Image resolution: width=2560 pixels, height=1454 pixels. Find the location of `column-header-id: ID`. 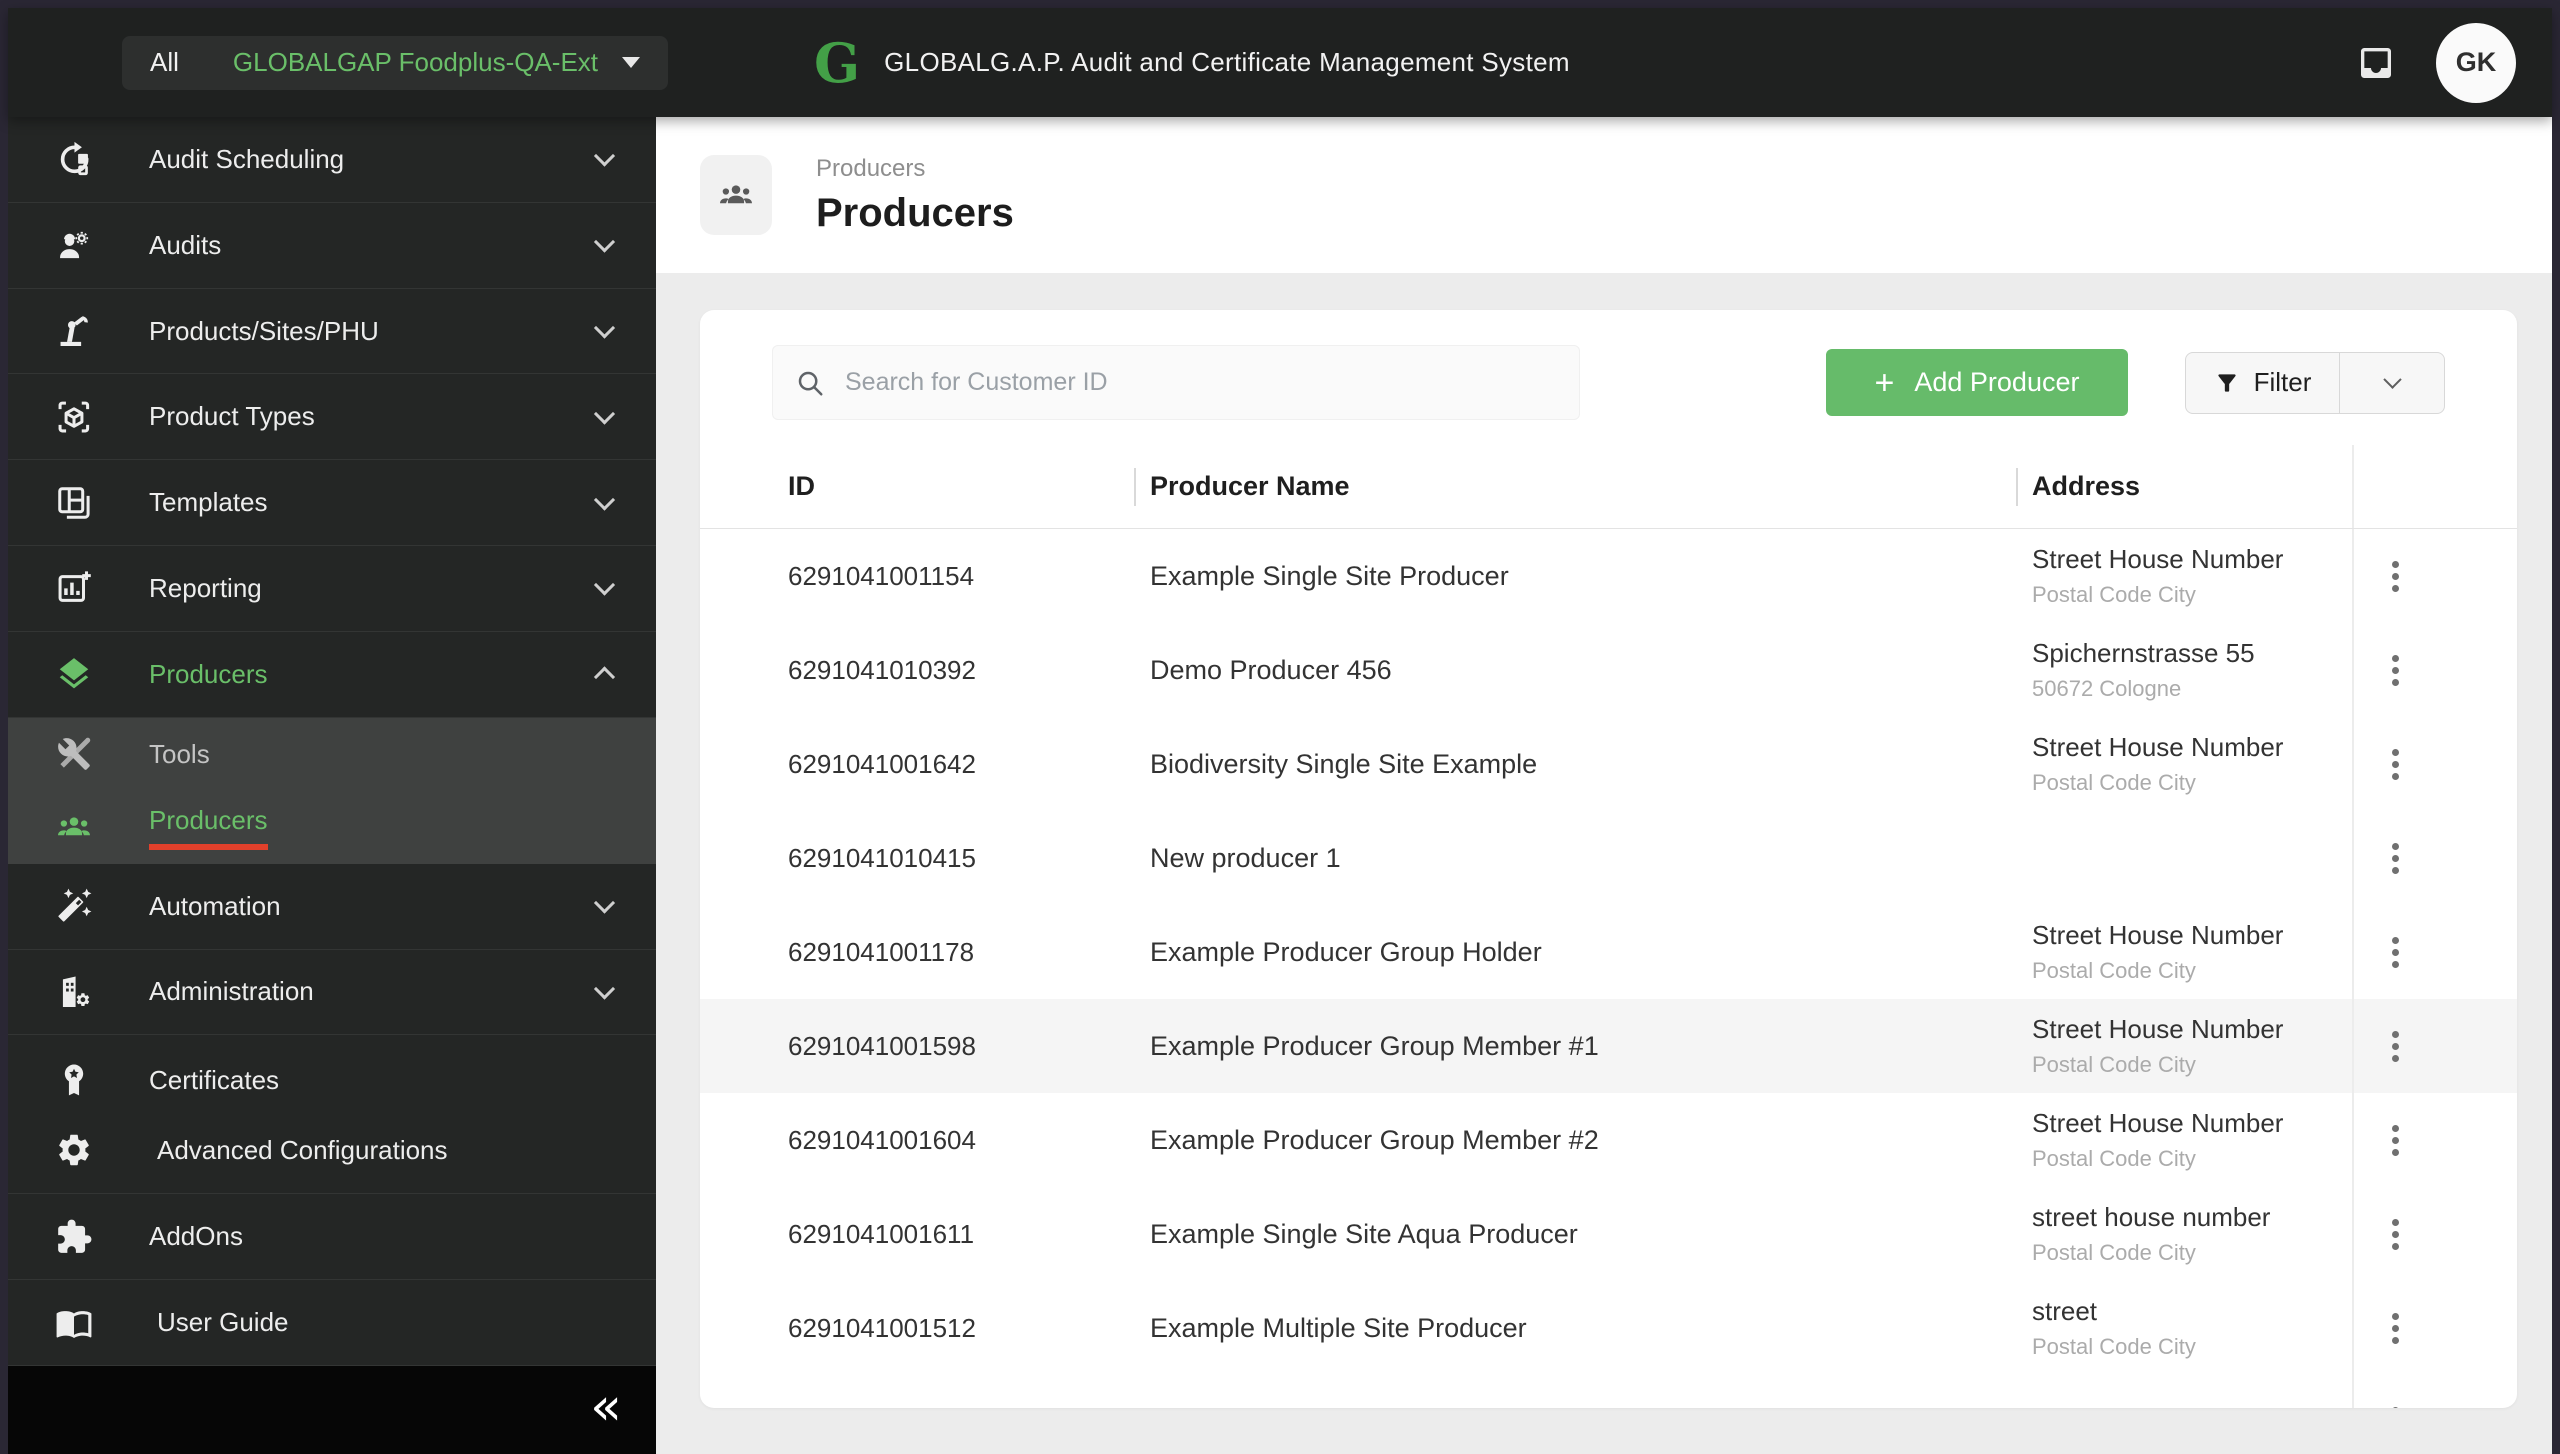

column-header-id: ID is located at coordinates (801, 486).